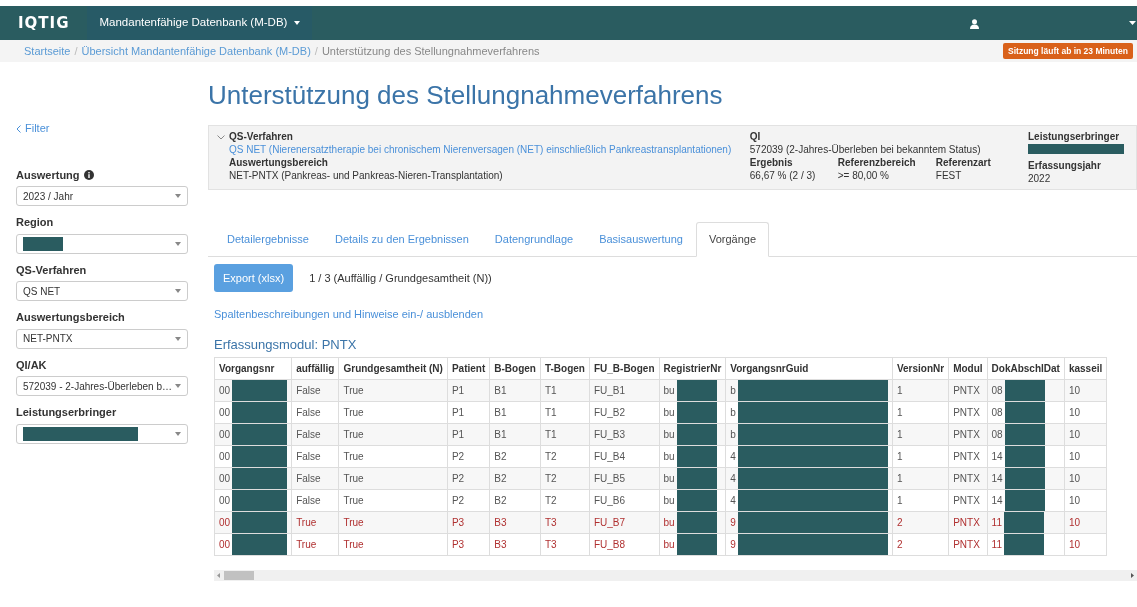 Image resolution: width=1137 pixels, height=607 pixels. What do you see at coordinates (286, 344) in the screenshot?
I see `module-heading: Erfassungsmodul: PNTX` at bounding box center [286, 344].